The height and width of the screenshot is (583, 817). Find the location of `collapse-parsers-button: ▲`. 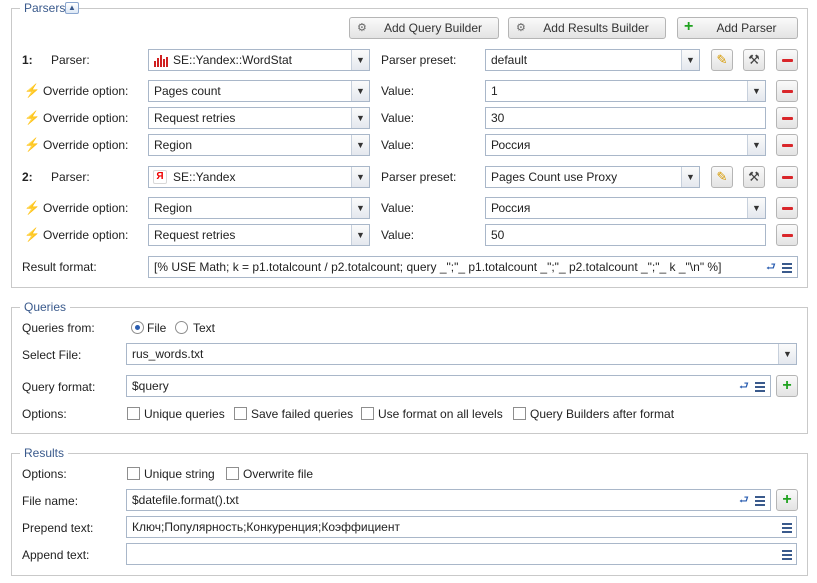

collapse-parsers-button: ▲ is located at coordinates (72, 8).